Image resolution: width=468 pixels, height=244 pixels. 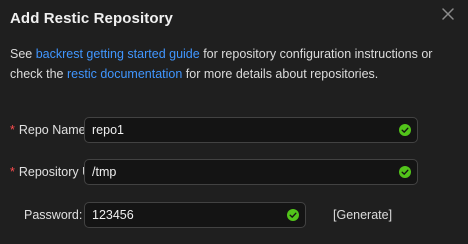 I want to click on repo-name-input, so click(x=251, y=130).